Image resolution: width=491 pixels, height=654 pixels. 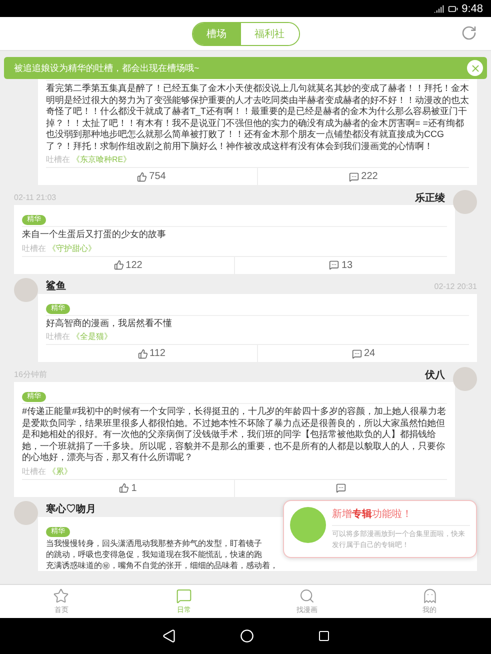 I want to click on signal-icon, so click(x=439, y=9).